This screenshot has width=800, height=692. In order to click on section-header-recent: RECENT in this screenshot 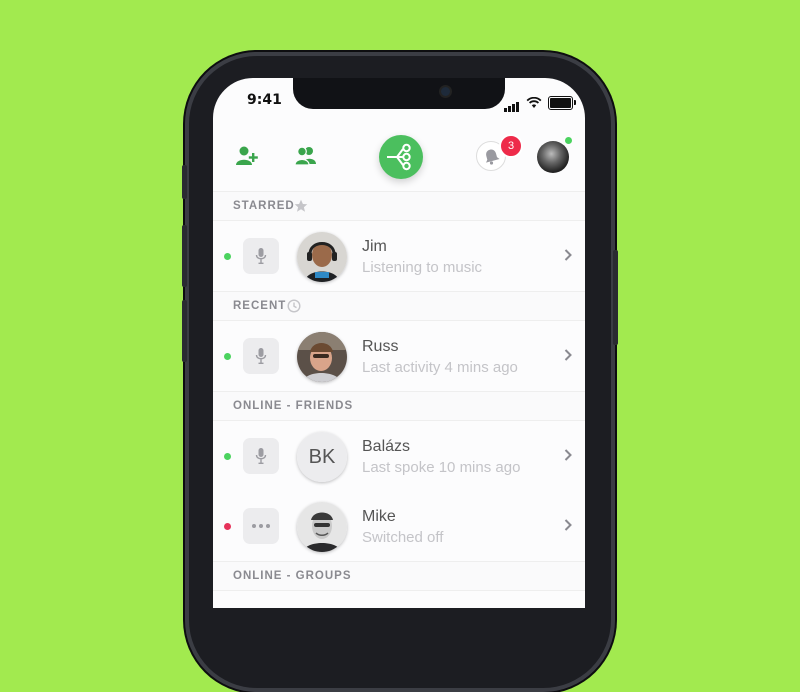, I will do `click(399, 306)`.